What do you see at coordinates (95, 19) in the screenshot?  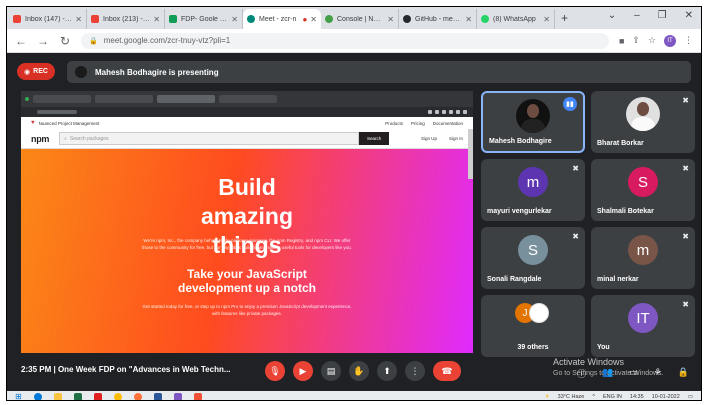 I see `gmail-icon` at bounding box center [95, 19].